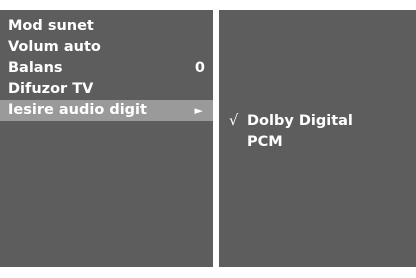 The image size is (416, 278). I want to click on menu-item-volum-auto: Volum auto, so click(106, 47).